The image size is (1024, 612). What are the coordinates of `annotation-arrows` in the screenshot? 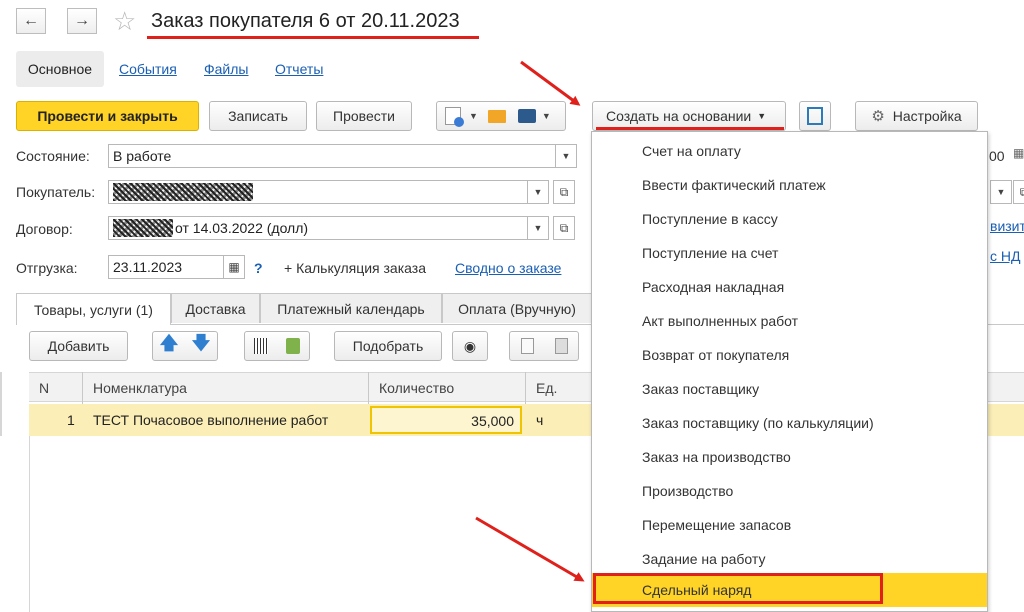 It's located at (530, 321).